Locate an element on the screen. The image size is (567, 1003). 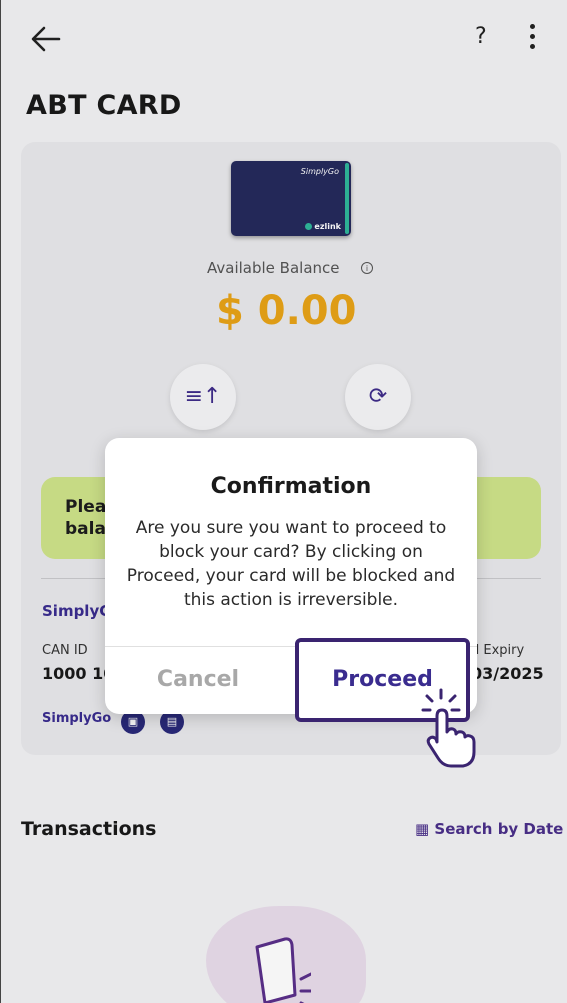
dialog-title: Confirmation is located at coordinates (291, 486).